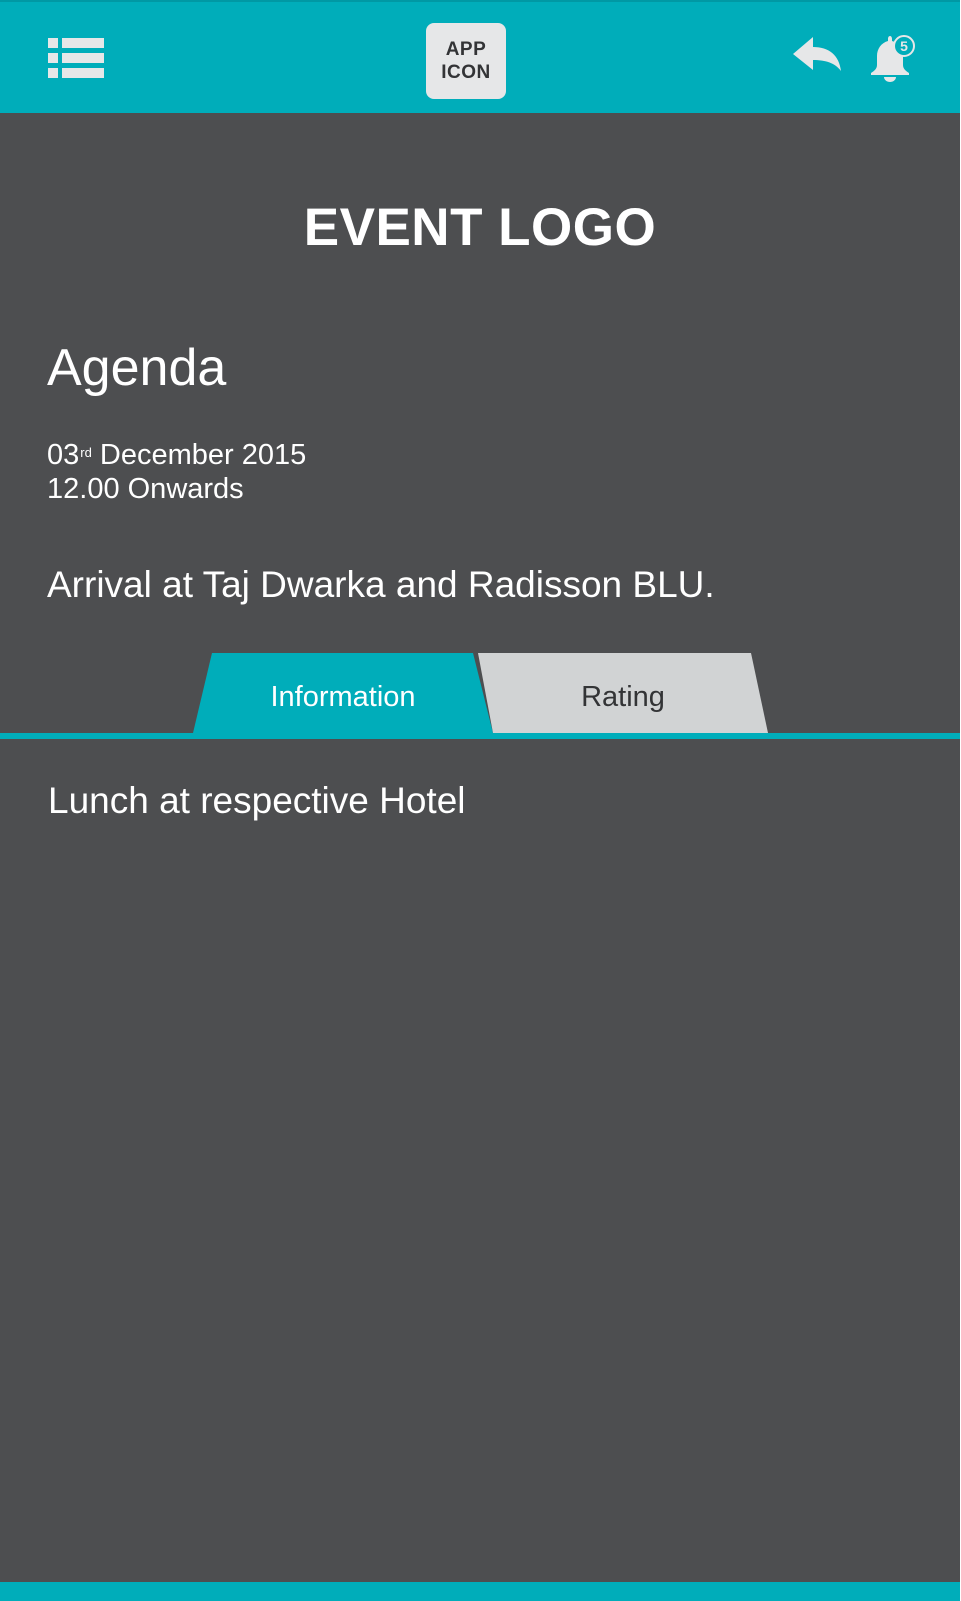 This screenshot has width=961, height=1601. What do you see at coordinates (480, 227) in the screenshot?
I see `event-logo: EVENT LOGO` at bounding box center [480, 227].